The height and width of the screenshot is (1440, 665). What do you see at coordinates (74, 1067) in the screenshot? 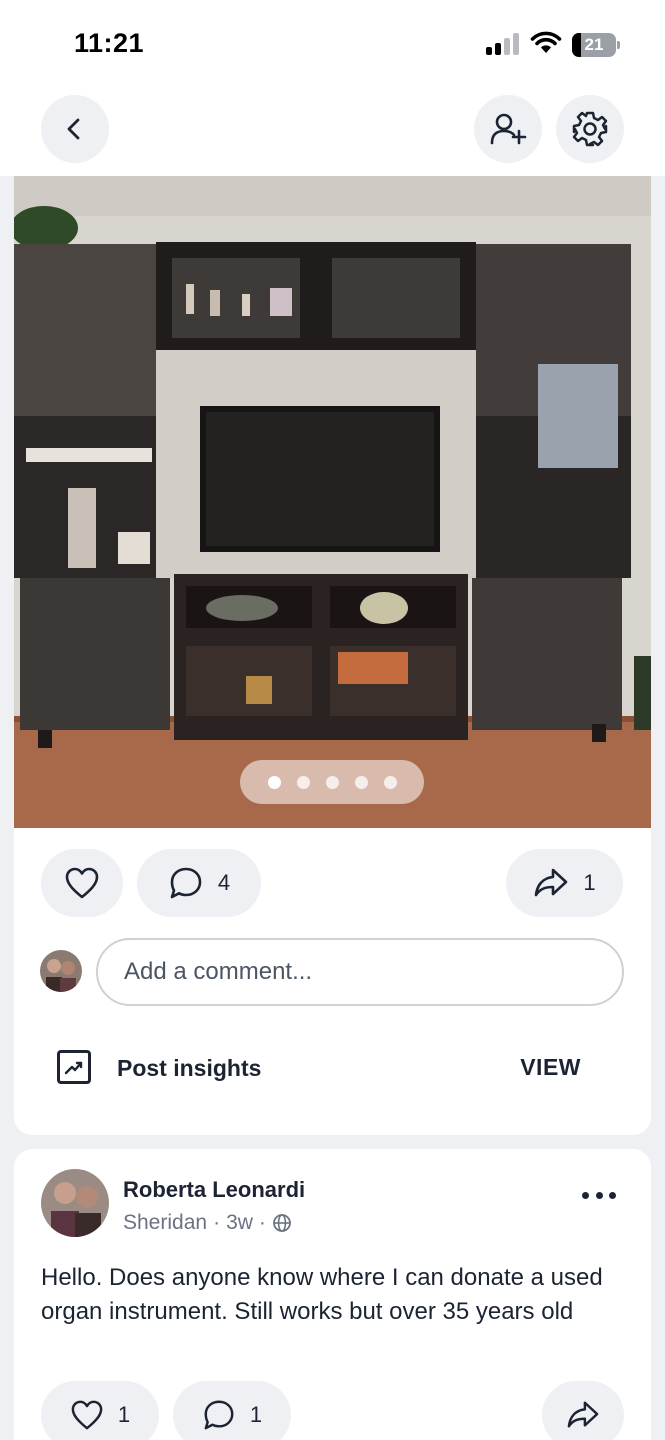
I see `trending-chart-icon` at bounding box center [74, 1067].